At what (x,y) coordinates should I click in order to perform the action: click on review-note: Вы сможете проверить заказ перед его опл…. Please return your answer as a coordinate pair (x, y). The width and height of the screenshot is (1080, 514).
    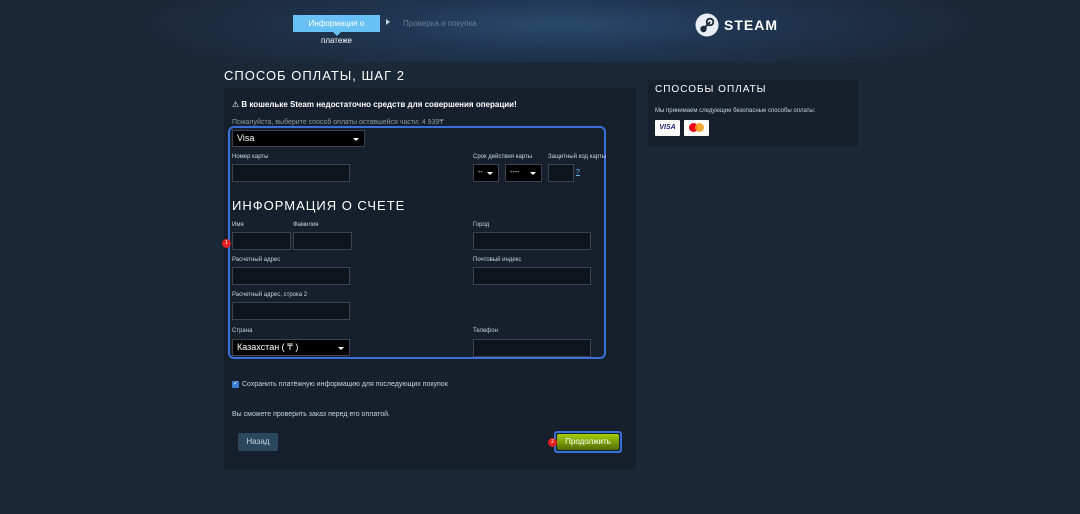
    Looking at the image, I should click on (311, 414).